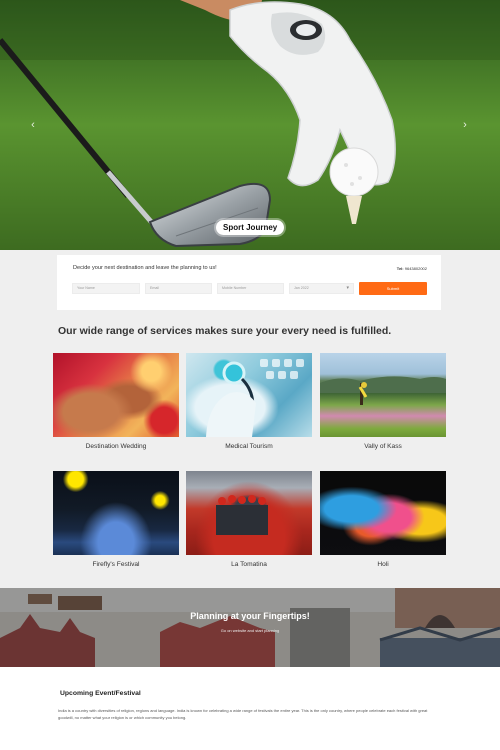 The width and height of the screenshot is (500, 750). What do you see at coordinates (465, 125) in the screenshot?
I see `carousel-next-icon: ›` at bounding box center [465, 125].